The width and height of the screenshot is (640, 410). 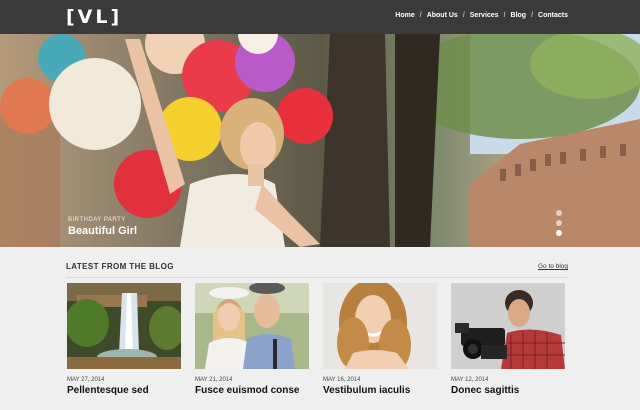 What do you see at coordinates (102, 231) in the screenshot?
I see `hero-title: Beautiful Girl` at bounding box center [102, 231].